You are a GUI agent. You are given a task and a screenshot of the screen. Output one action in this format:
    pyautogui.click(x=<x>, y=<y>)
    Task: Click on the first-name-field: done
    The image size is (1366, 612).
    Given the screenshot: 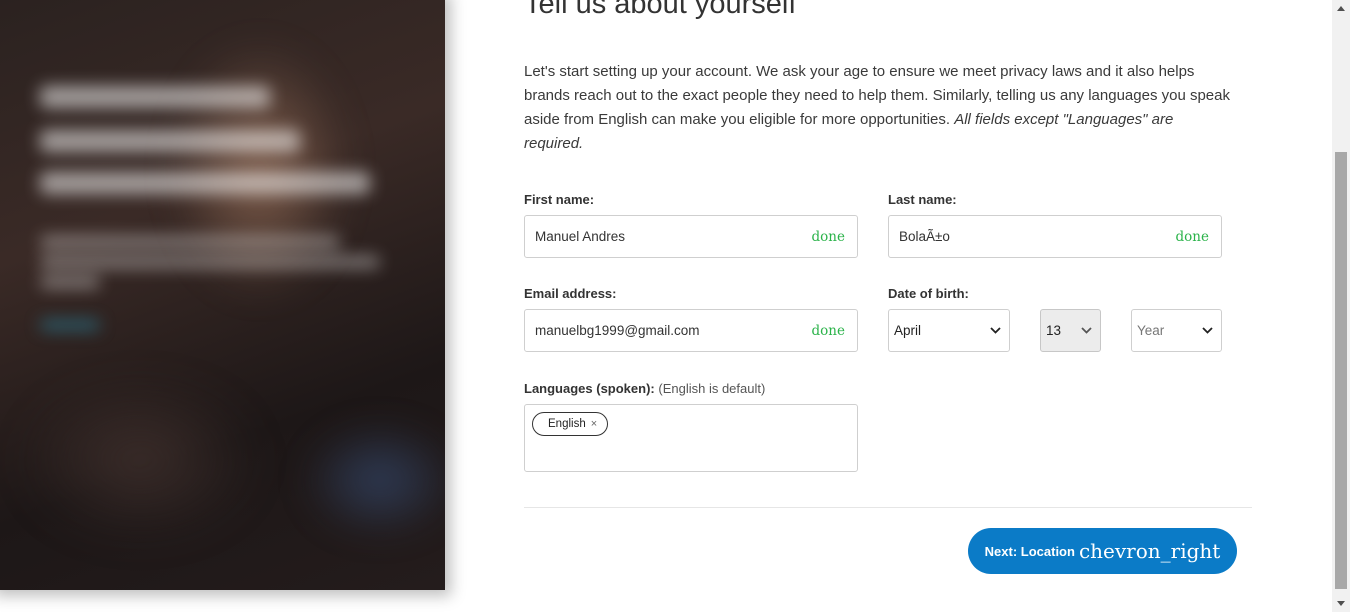 What is the action you would take?
    pyautogui.click(x=691, y=236)
    